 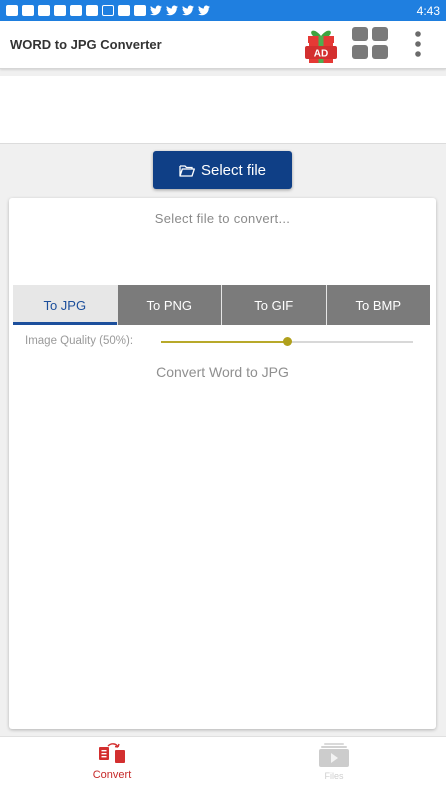 What do you see at coordinates (334, 776) in the screenshot?
I see `nav-files-label: Files` at bounding box center [334, 776].